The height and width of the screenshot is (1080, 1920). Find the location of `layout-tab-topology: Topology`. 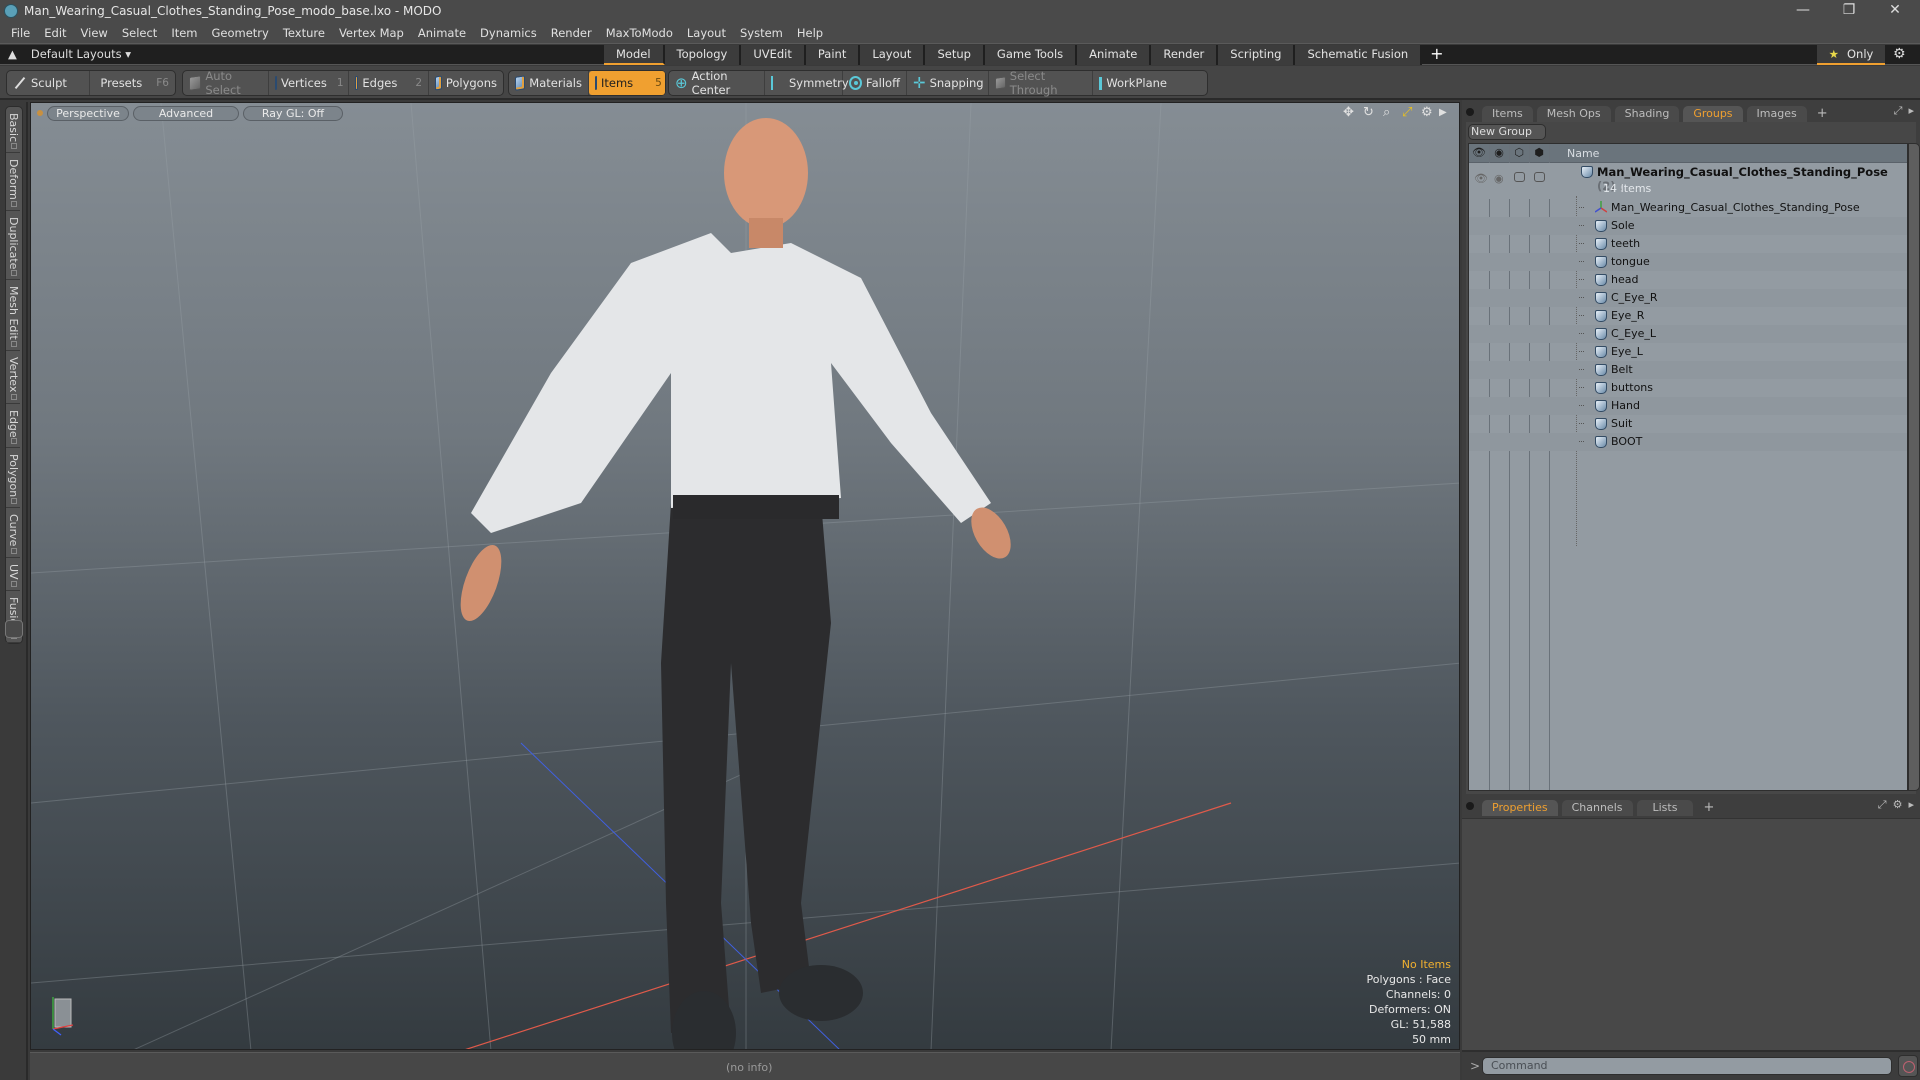

layout-tab-topology: Topology is located at coordinates (703, 55).